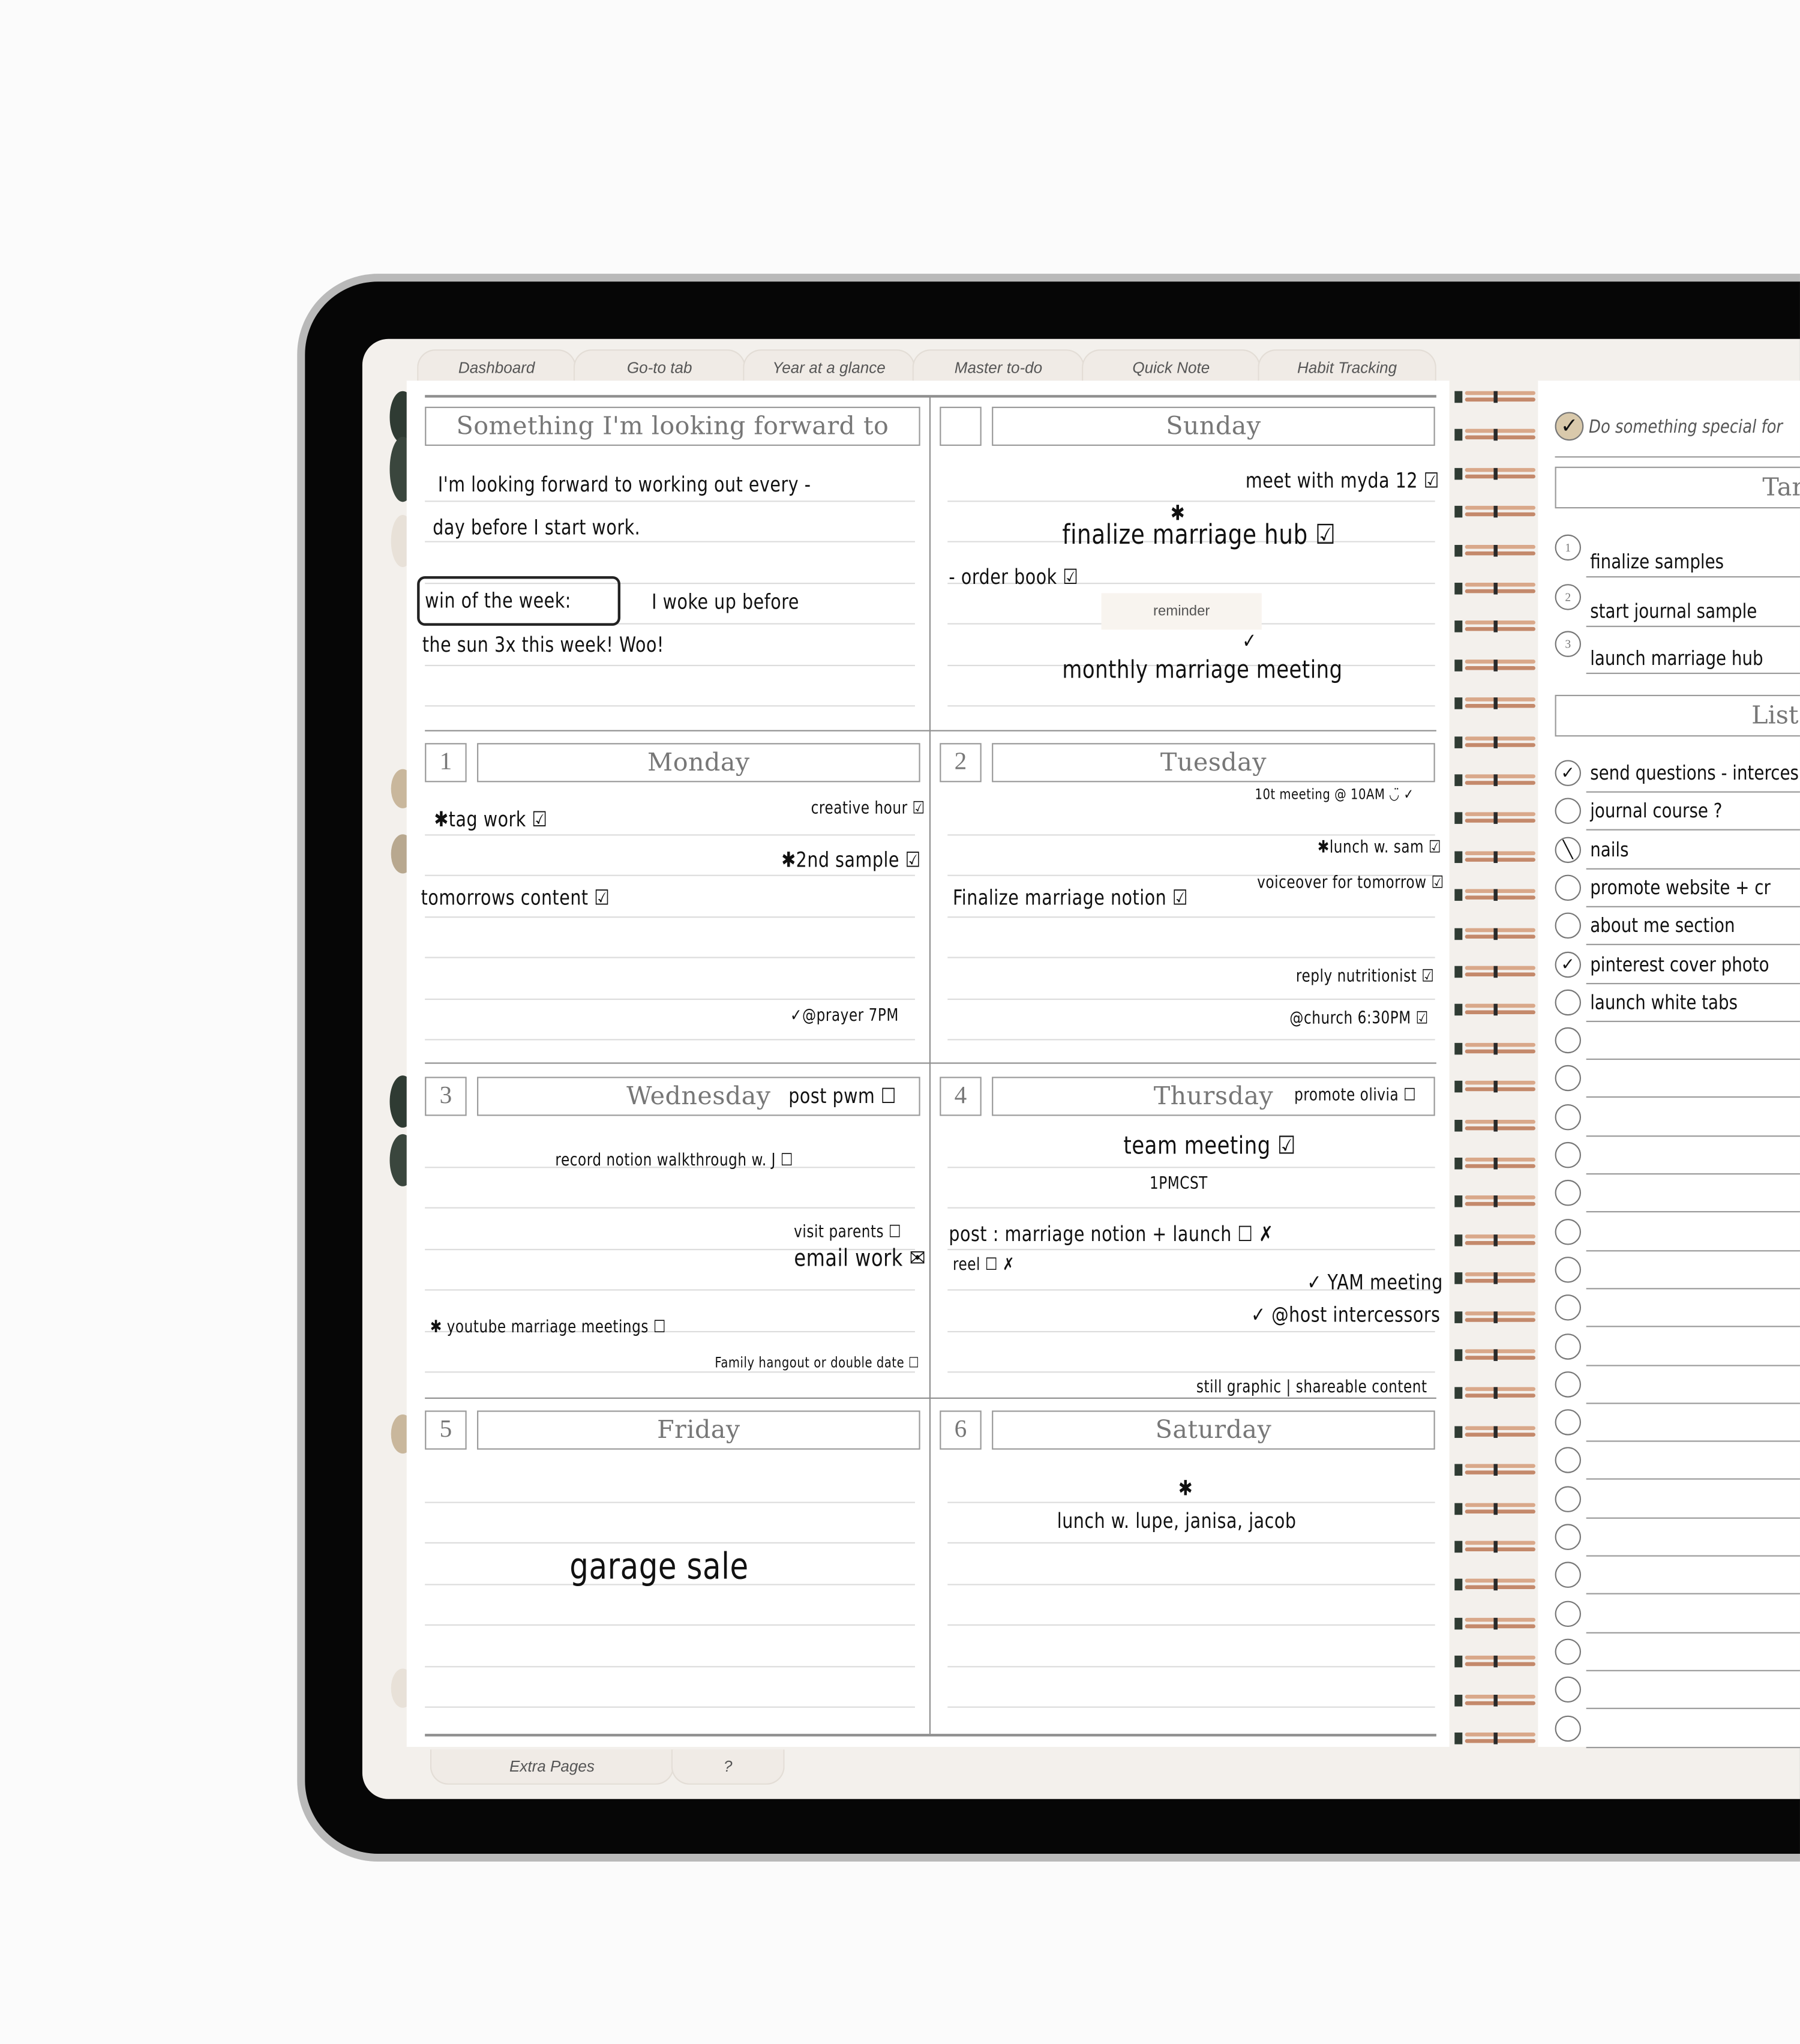 The image size is (1800, 2044). I want to click on note: I woke up before, so click(725, 602).